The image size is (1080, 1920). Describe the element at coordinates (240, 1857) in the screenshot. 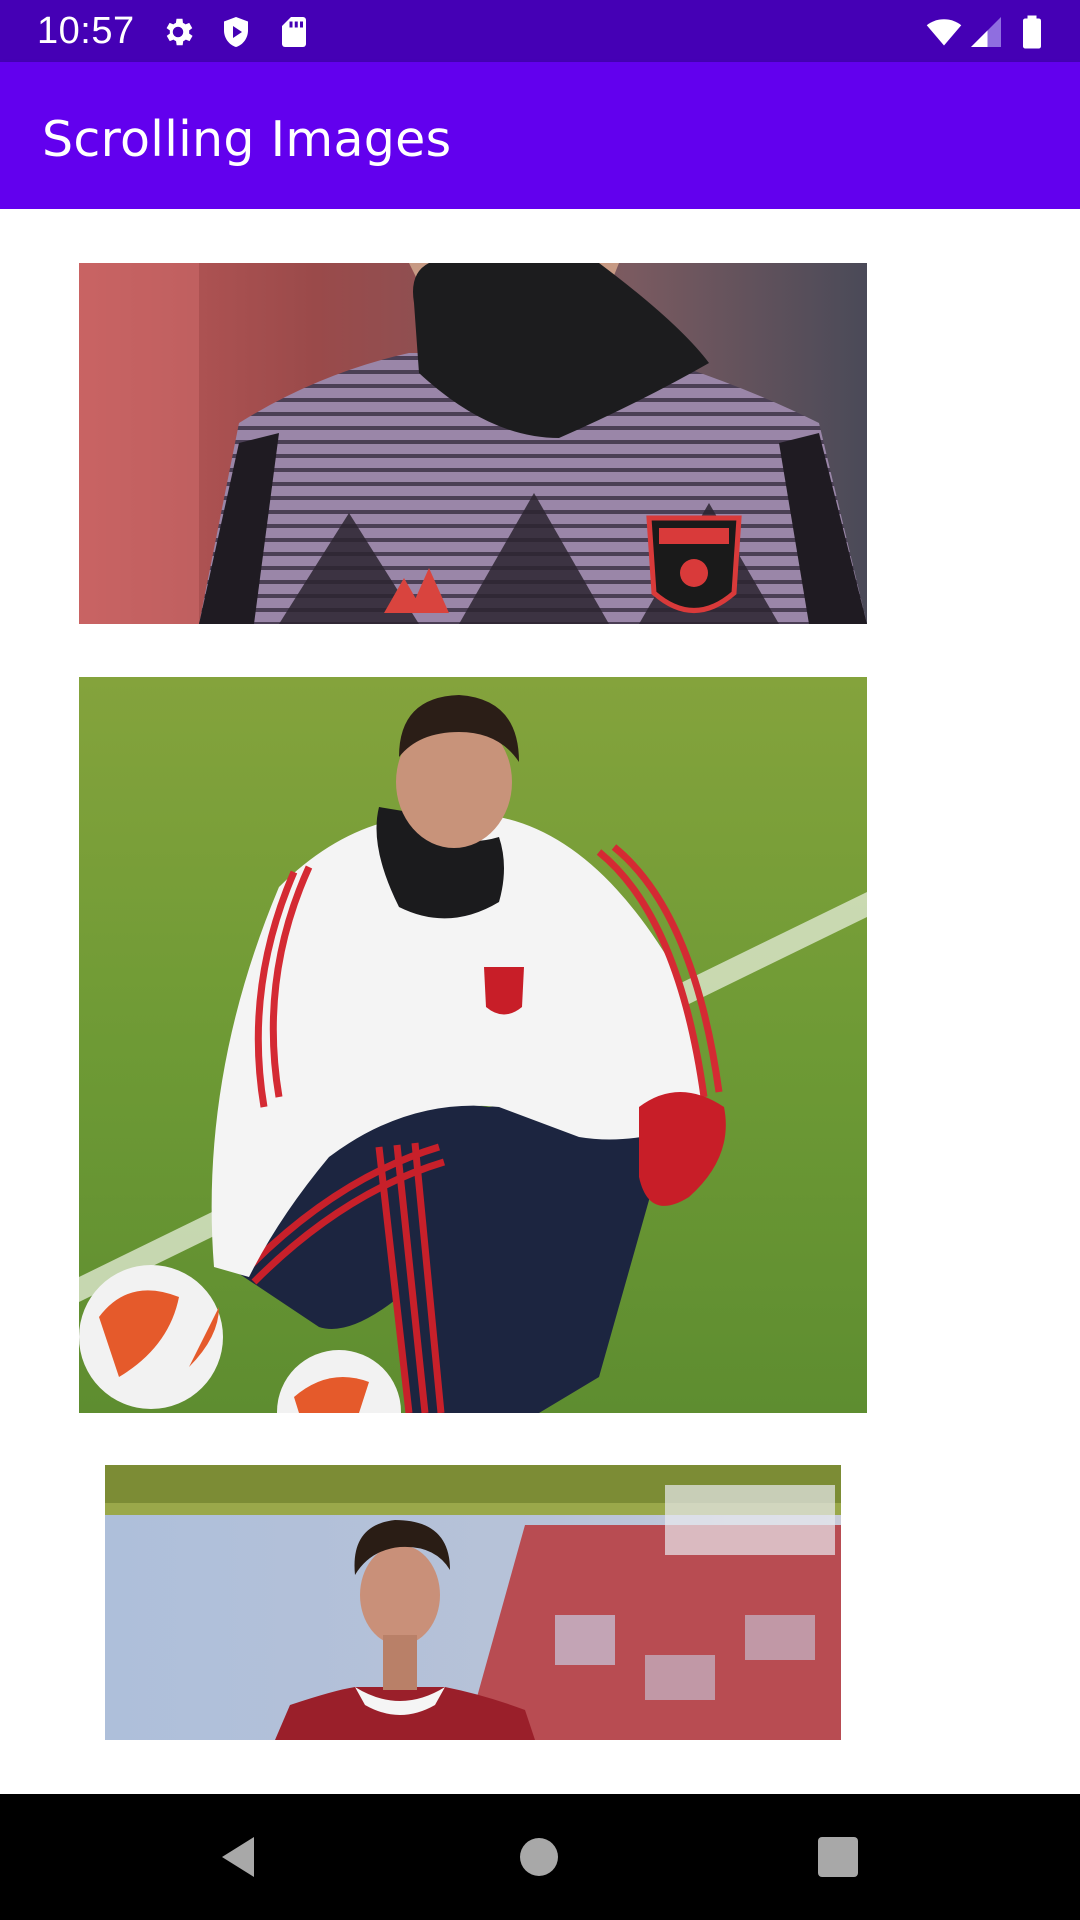

I see `back-icon` at that location.